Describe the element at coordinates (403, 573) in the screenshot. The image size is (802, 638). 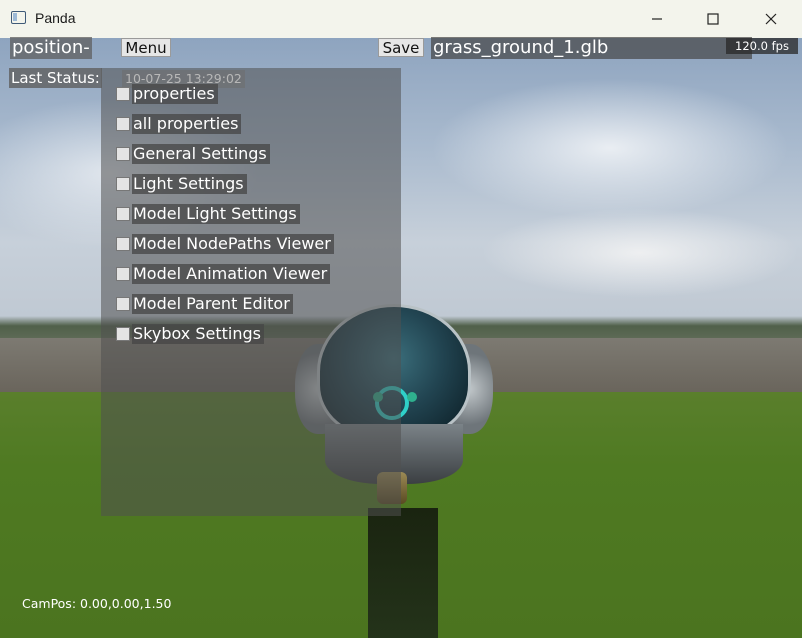
I see `model-shadow` at that location.